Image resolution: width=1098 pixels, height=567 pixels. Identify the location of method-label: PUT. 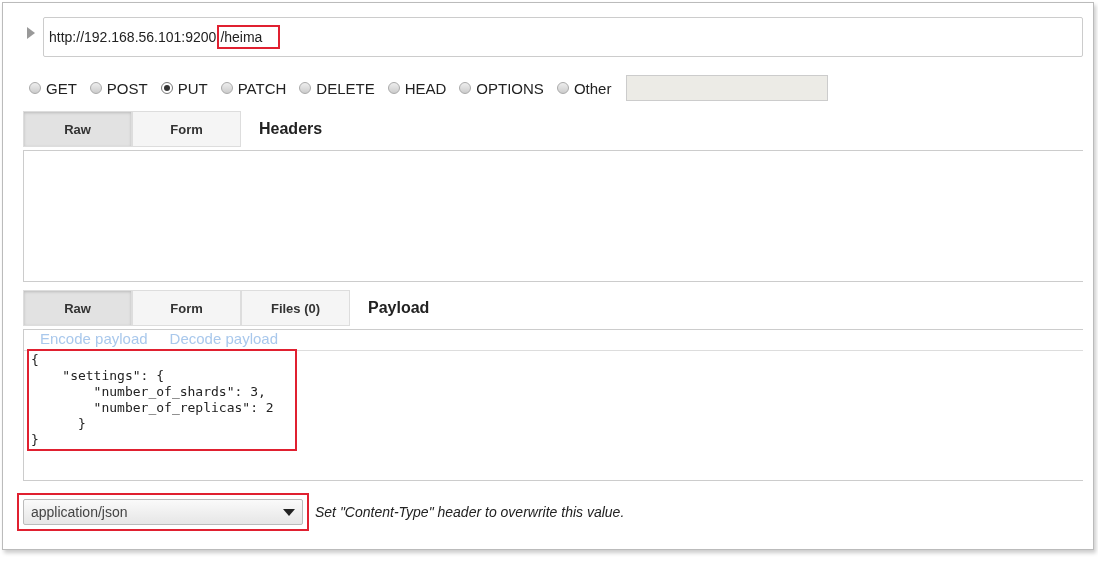
(192, 88).